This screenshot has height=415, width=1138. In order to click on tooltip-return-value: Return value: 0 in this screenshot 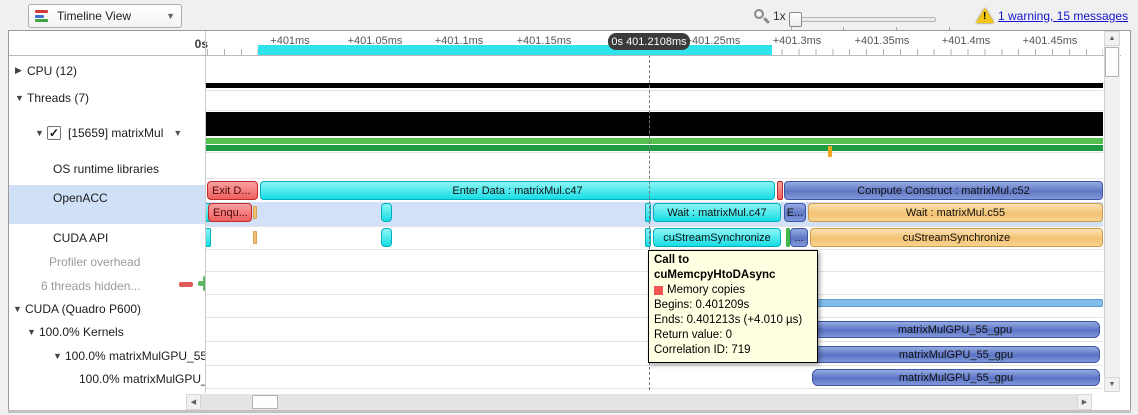, I will do `click(693, 335)`.